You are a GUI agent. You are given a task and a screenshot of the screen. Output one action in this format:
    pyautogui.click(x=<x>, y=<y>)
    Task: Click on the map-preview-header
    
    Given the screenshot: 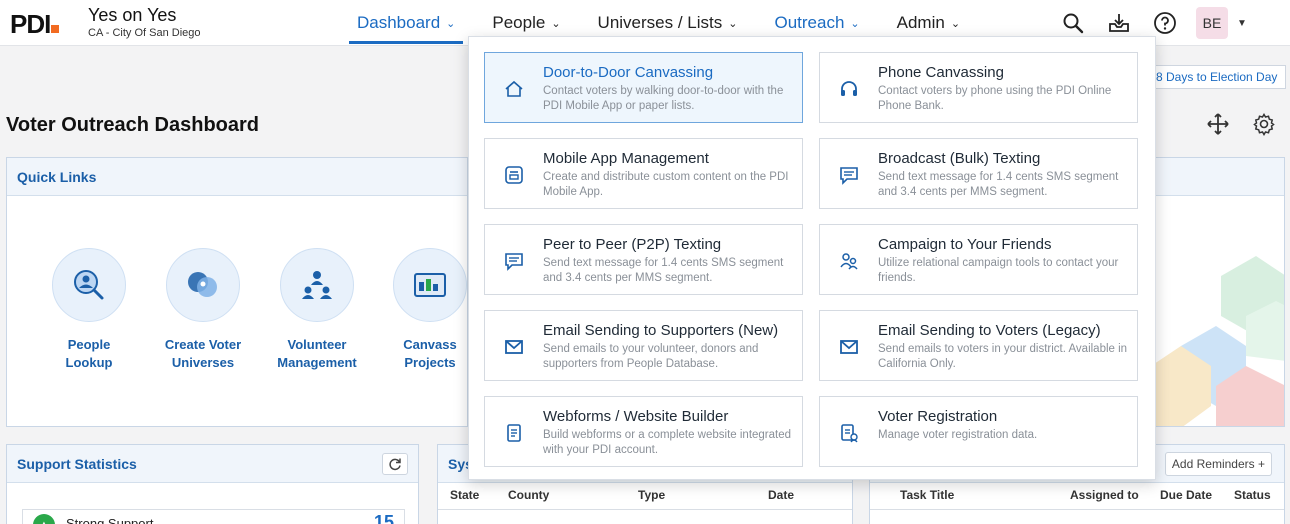 What is the action you would take?
    pyautogui.click(x=1217, y=177)
    